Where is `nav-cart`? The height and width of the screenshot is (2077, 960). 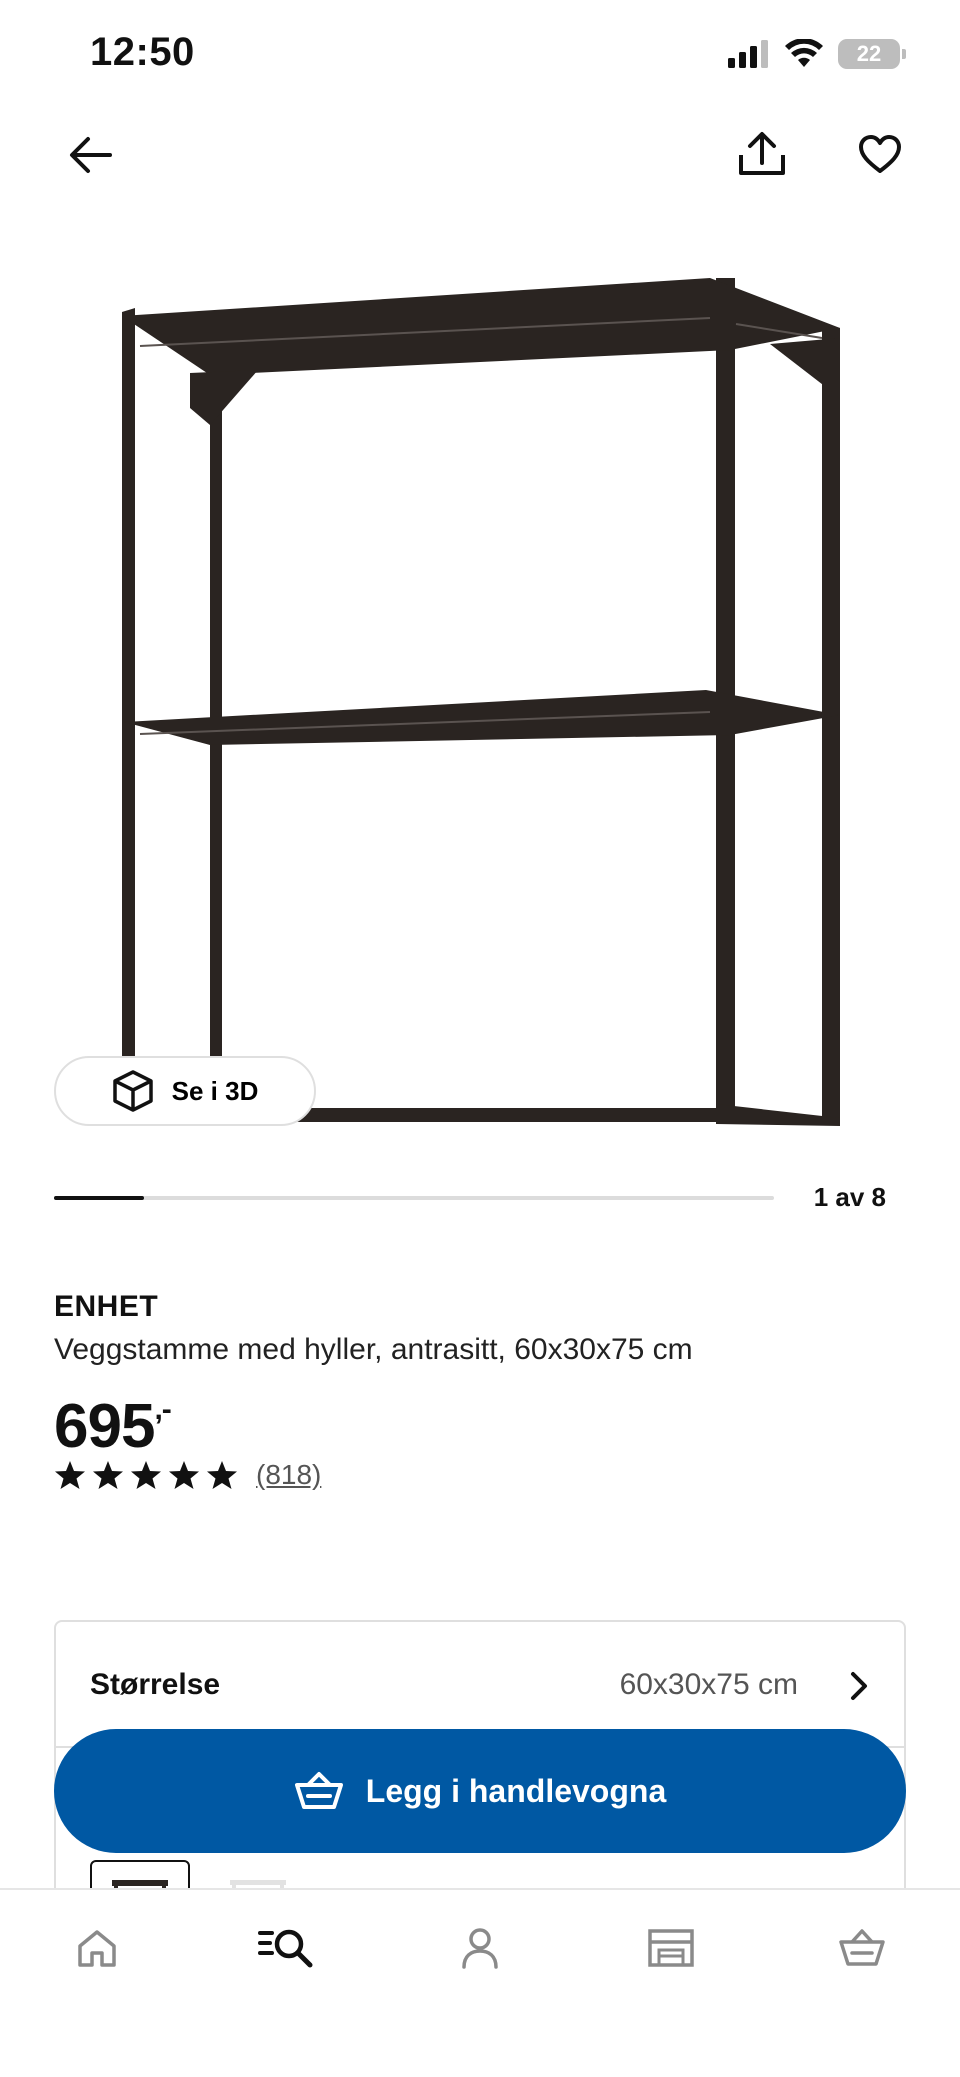 nav-cart is located at coordinates (862, 1948).